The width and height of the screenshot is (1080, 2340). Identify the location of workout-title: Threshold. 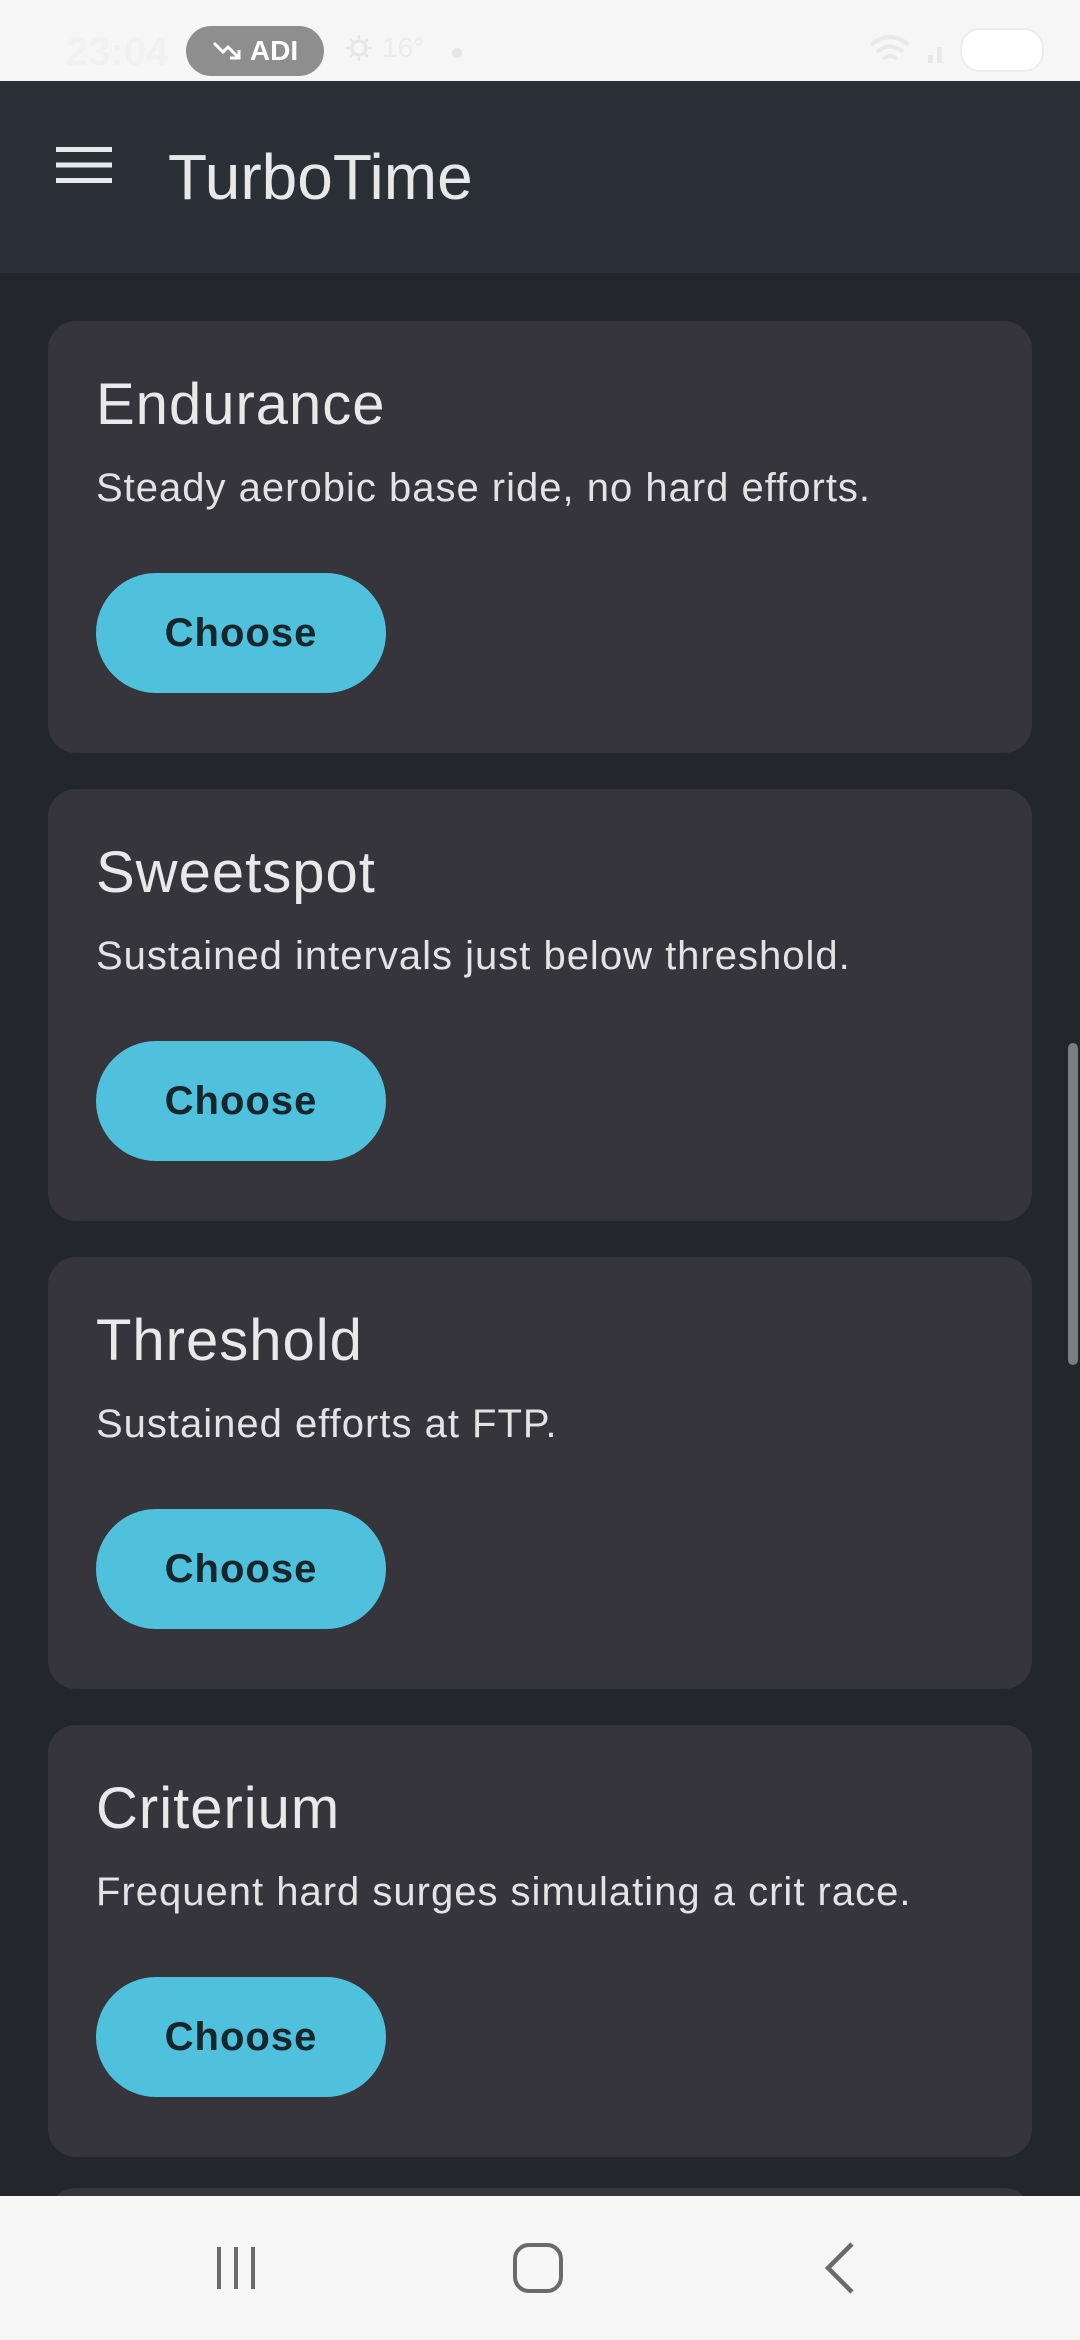
(229, 1340).